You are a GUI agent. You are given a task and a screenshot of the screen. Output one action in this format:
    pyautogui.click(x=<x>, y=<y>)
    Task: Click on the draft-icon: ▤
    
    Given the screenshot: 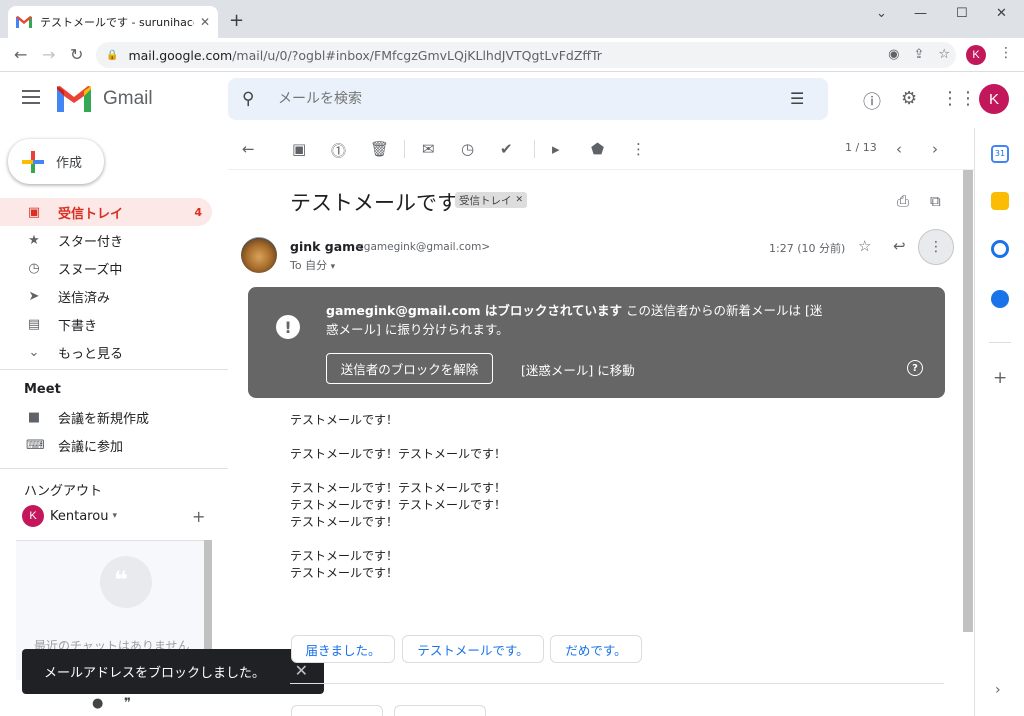 What is the action you would take?
    pyautogui.click(x=34, y=324)
    